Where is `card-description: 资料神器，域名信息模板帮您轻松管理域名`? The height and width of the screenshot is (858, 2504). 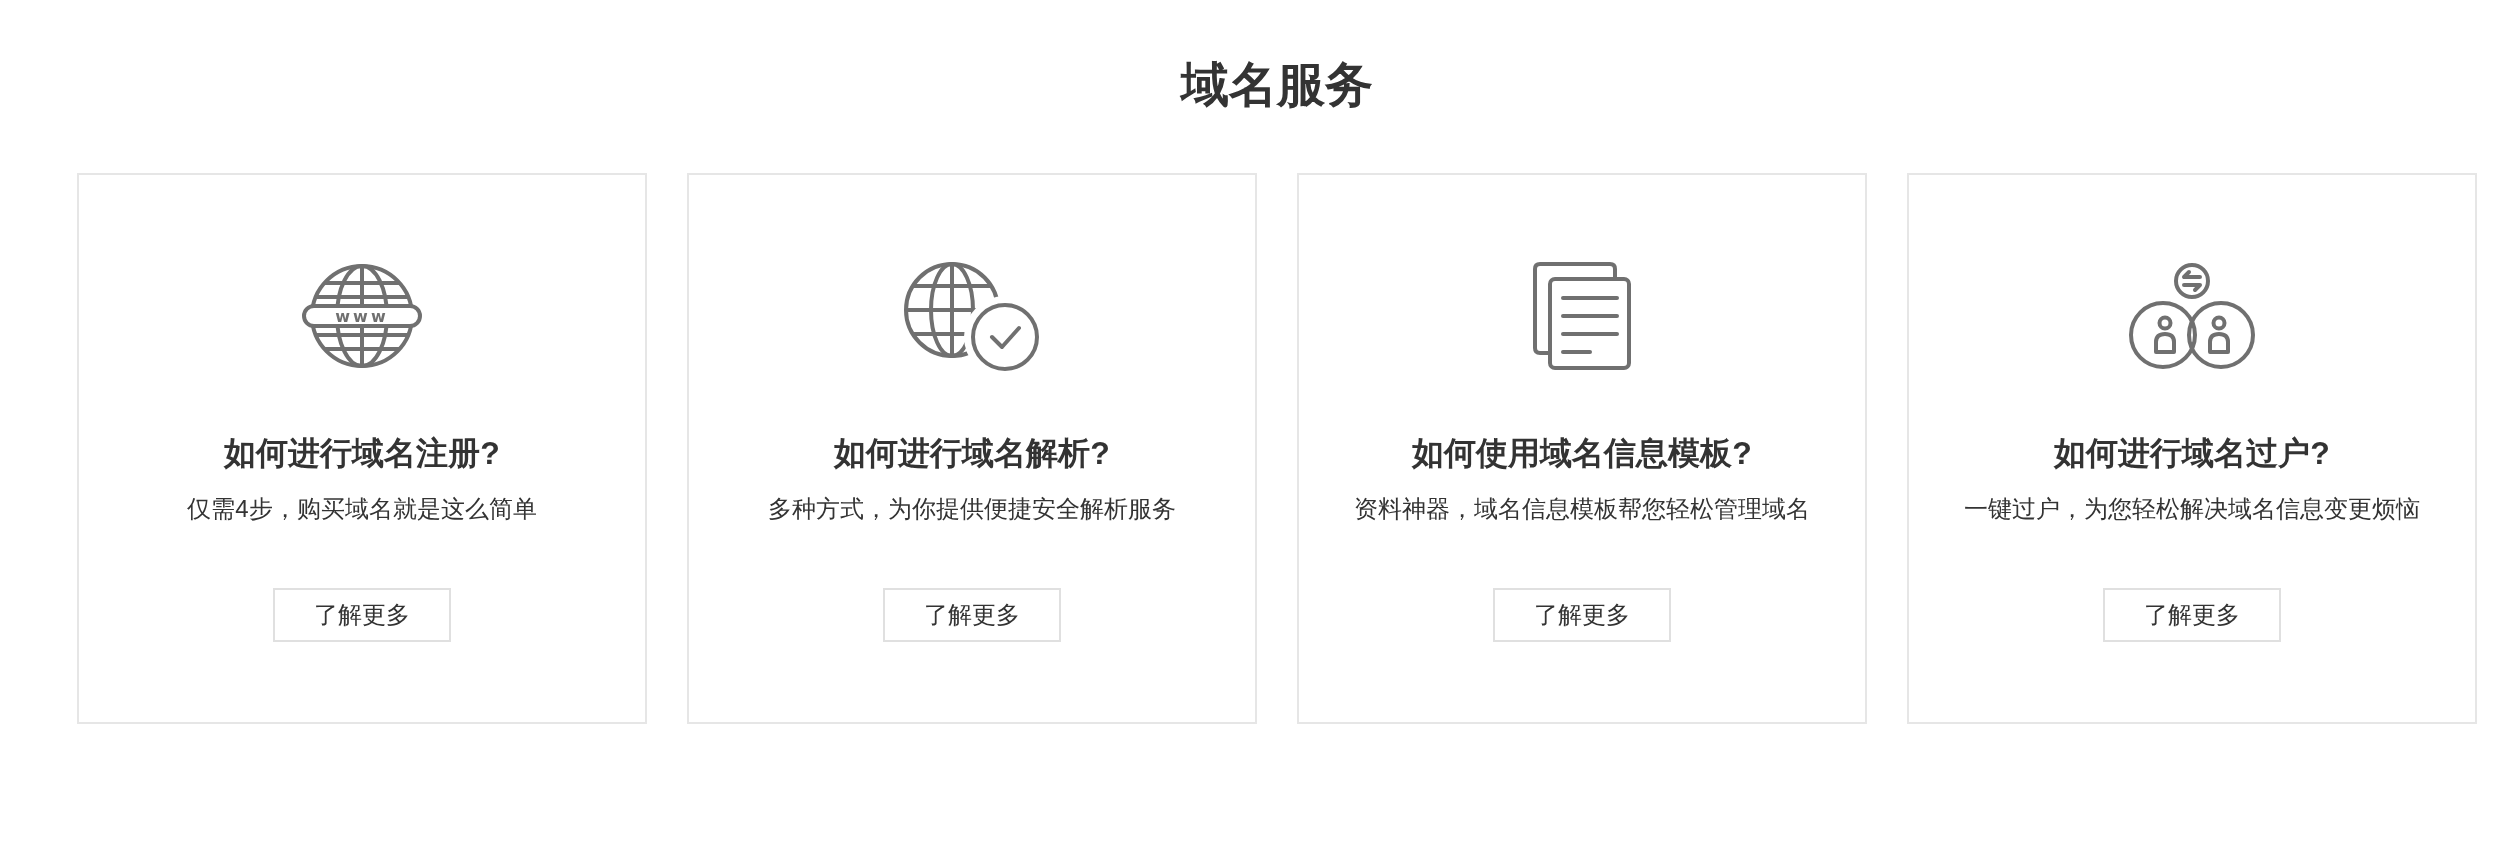 card-description: 资料神器，域名信息模板帮您轻松管理域名 is located at coordinates (1582, 509).